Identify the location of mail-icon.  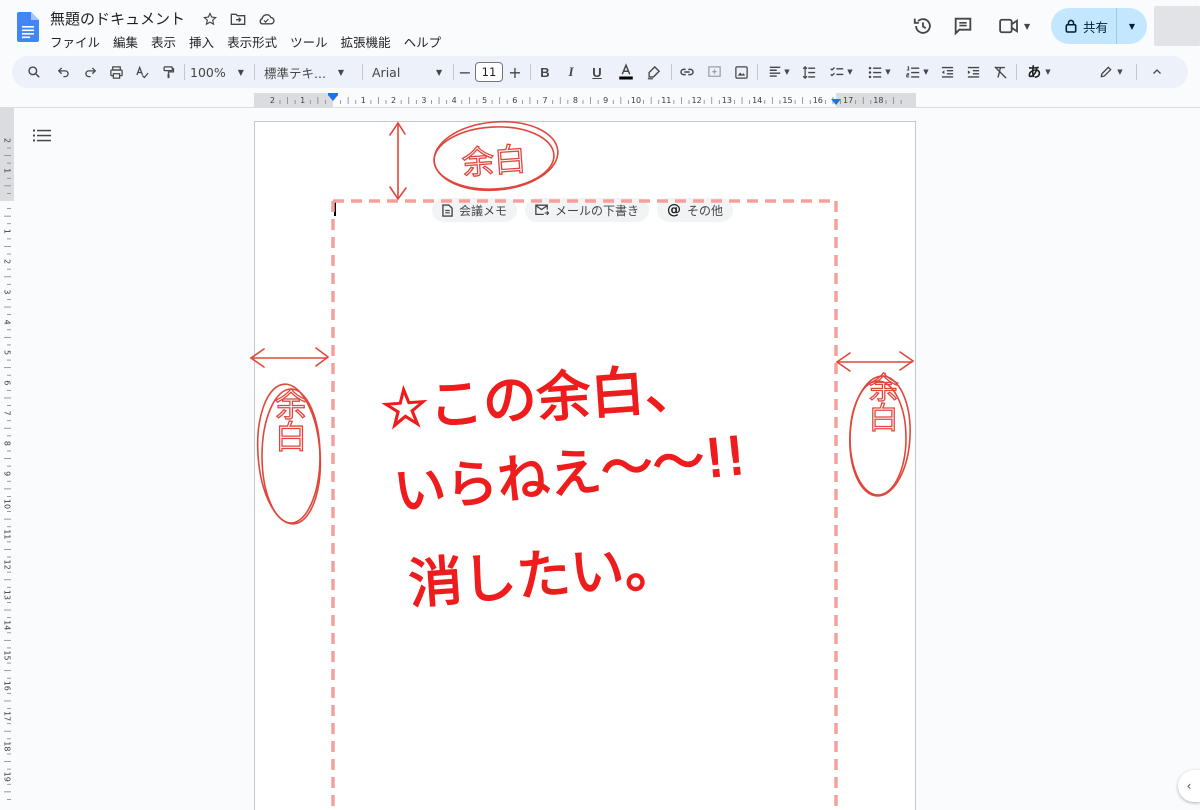
(542, 210).